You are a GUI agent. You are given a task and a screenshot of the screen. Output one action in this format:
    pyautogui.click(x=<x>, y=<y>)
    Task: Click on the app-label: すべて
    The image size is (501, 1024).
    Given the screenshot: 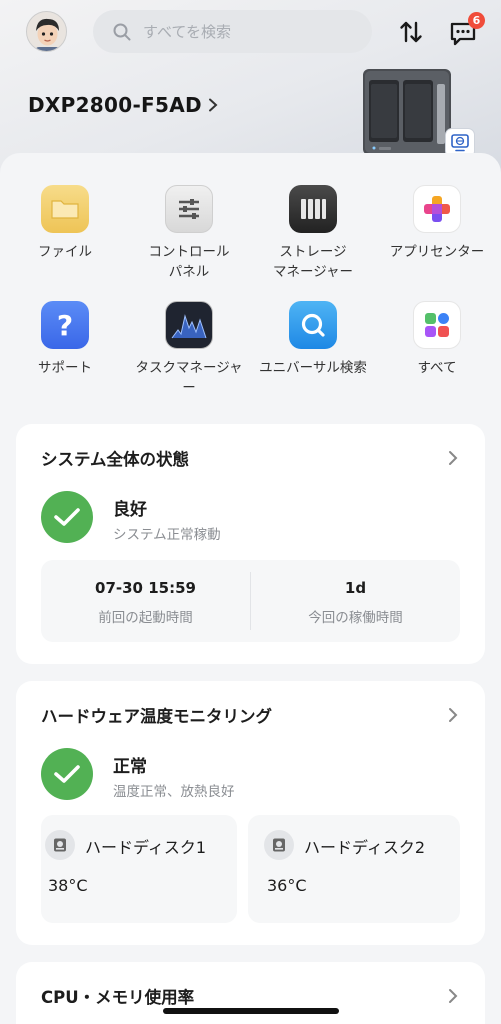 What is the action you would take?
    pyautogui.click(x=437, y=368)
    